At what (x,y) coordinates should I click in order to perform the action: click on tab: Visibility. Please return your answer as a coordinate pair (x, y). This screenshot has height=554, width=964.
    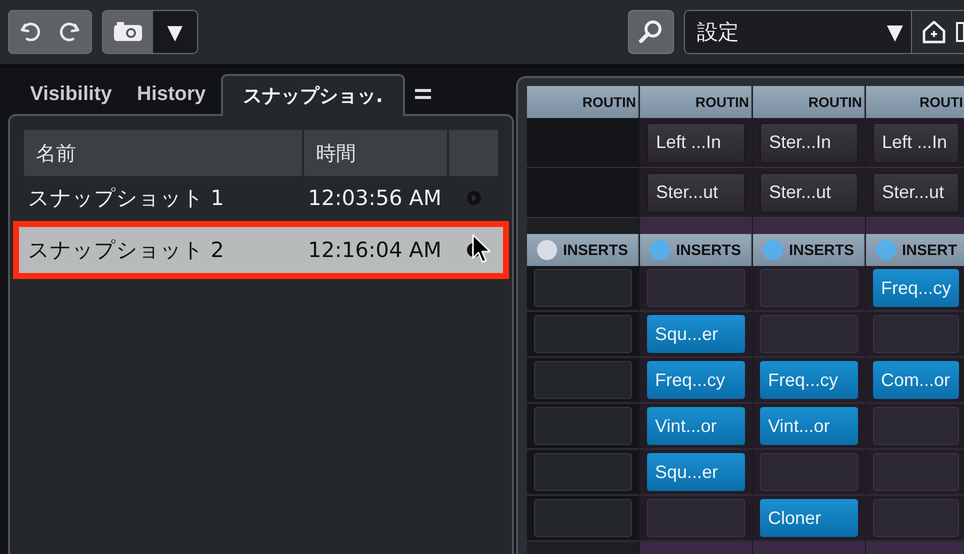
    Looking at the image, I should click on (71, 94).